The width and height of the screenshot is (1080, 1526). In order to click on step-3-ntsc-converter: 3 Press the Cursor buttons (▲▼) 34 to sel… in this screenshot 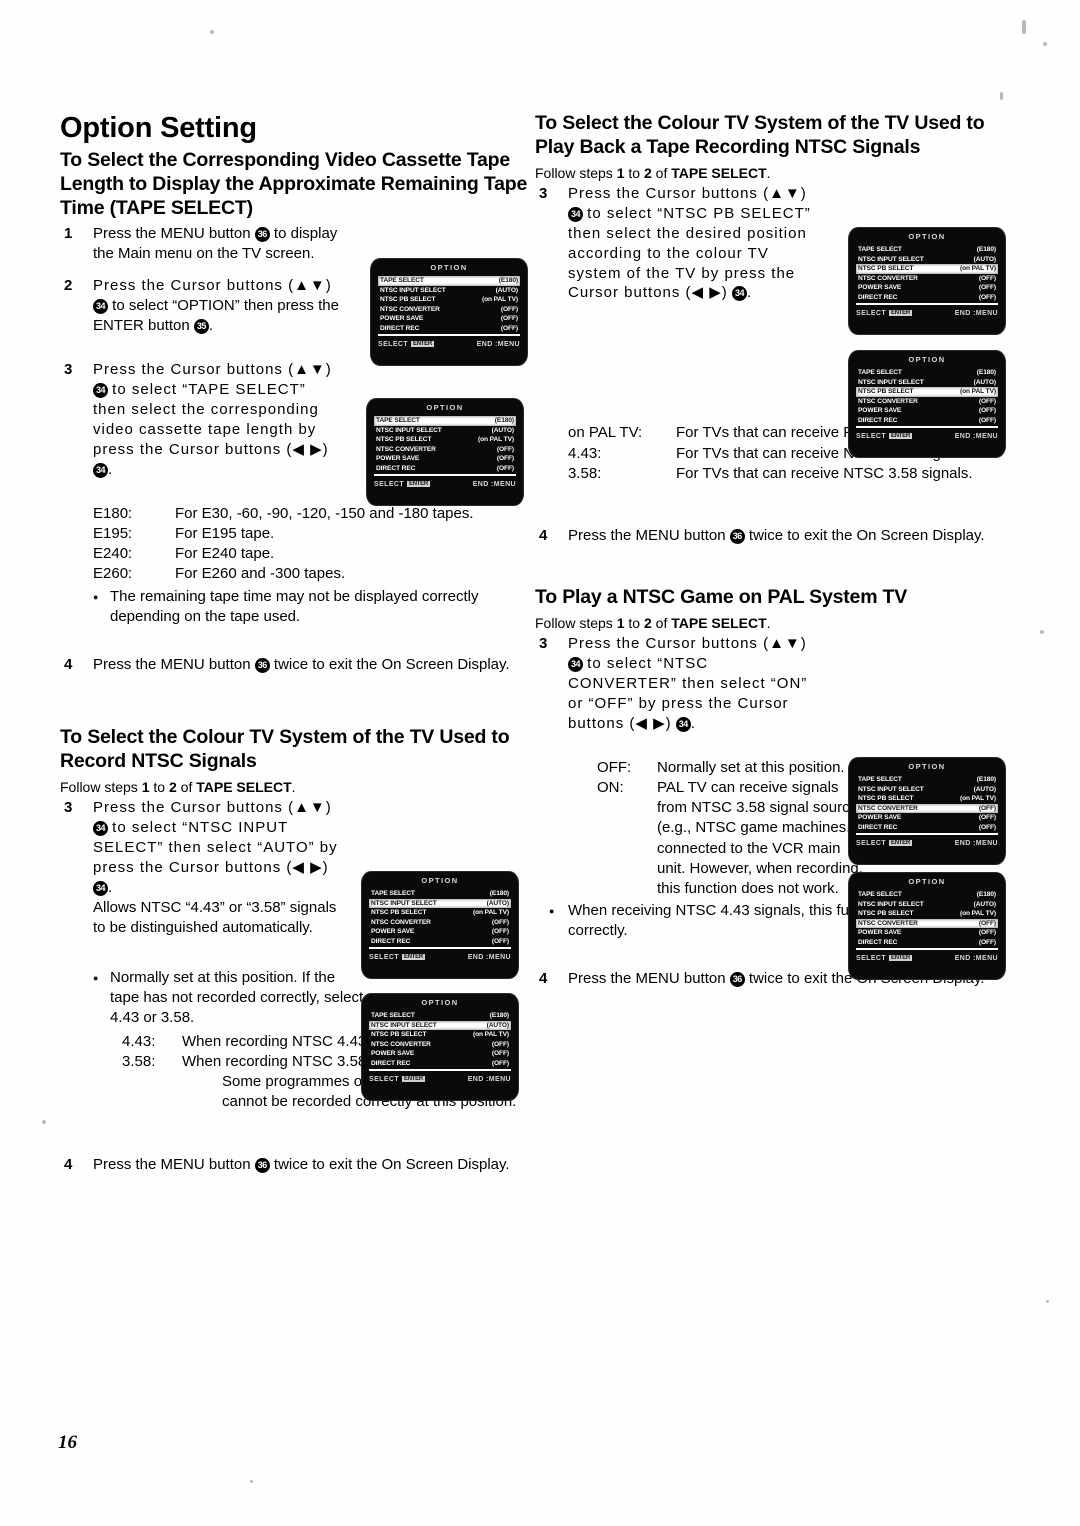, I will do `click(676, 684)`.